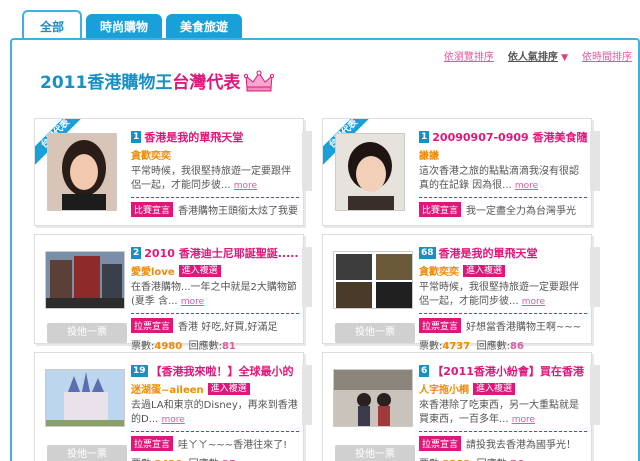  Describe the element at coordinates (52, 25) in the screenshot. I see `tab-all: 全部` at that location.